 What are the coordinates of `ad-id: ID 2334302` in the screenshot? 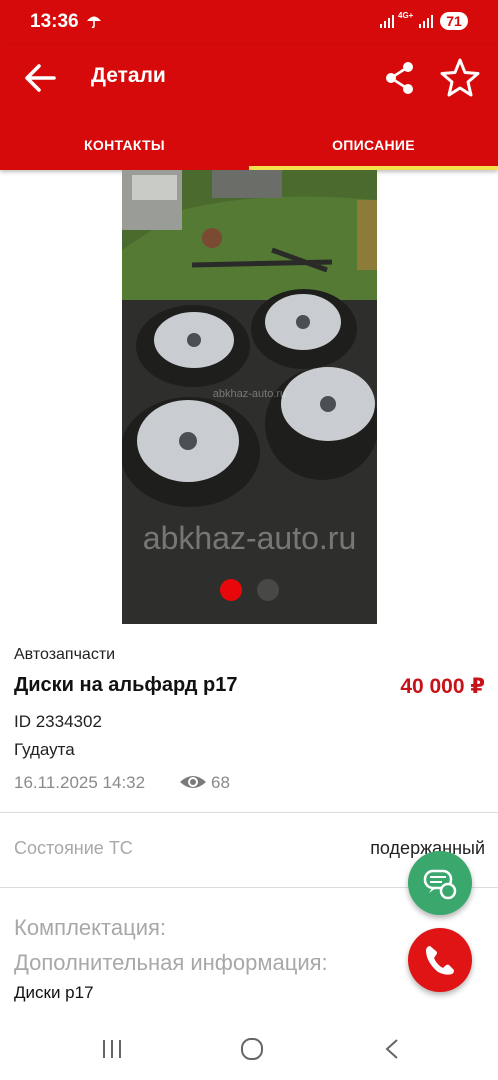 It's located at (58, 721).